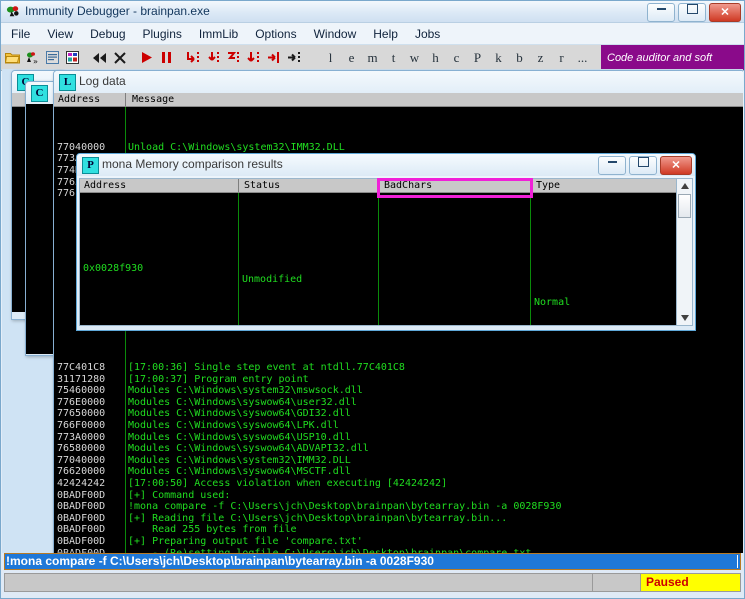 The width and height of the screenshot is (745, 599). What do you see at coordinates (330, 58) in the screenshot?
I see `toolbar-letter-l: l` at bounding box center [330, 58].